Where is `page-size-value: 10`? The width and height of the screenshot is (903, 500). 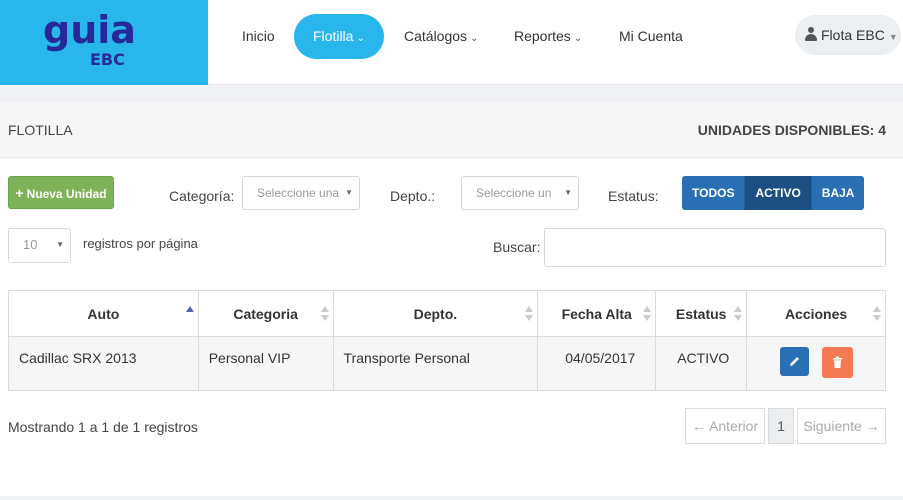
page-size-value: 10 is located at coordinates (30, 244).